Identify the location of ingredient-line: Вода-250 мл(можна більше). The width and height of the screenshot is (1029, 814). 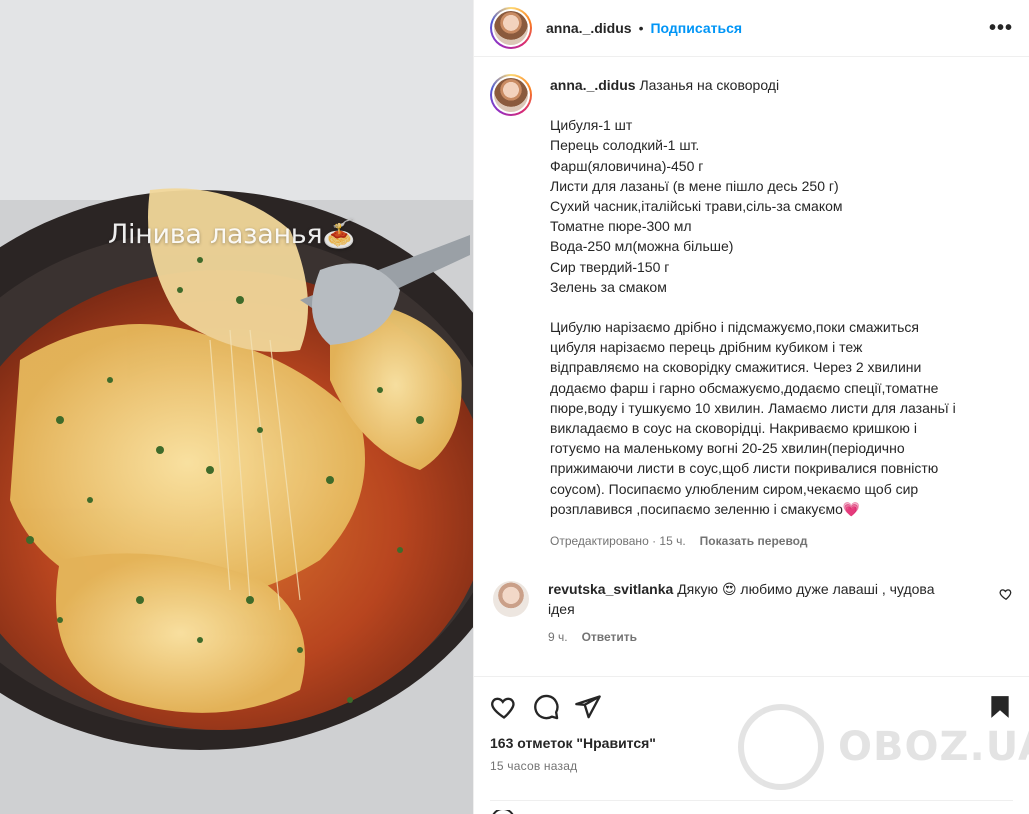
(642, 246).